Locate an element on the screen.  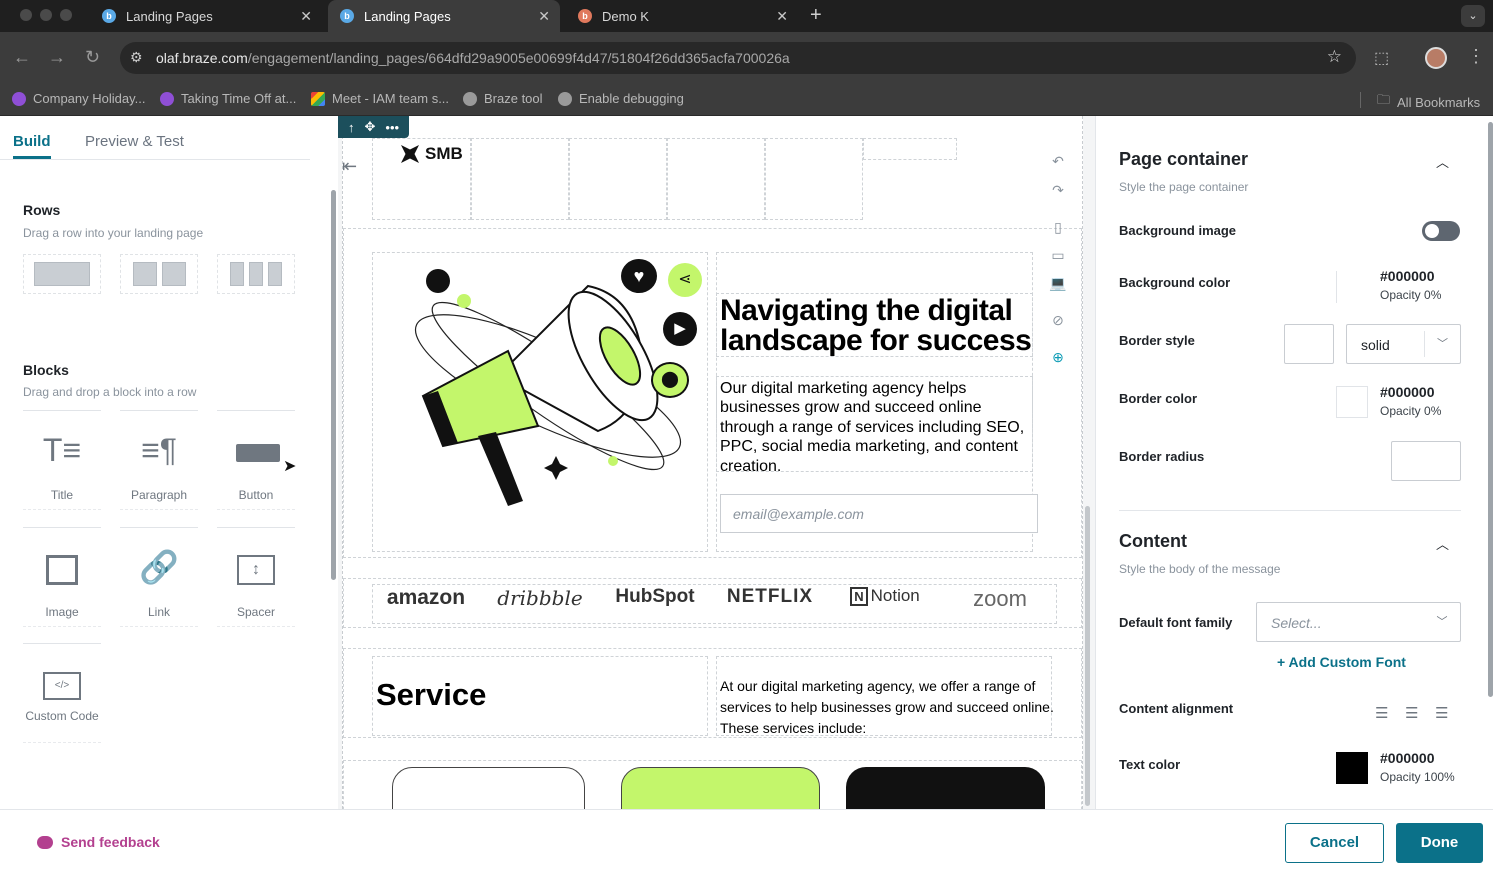
border-radius-label: Border radius is located at coordinates (1162, 456).